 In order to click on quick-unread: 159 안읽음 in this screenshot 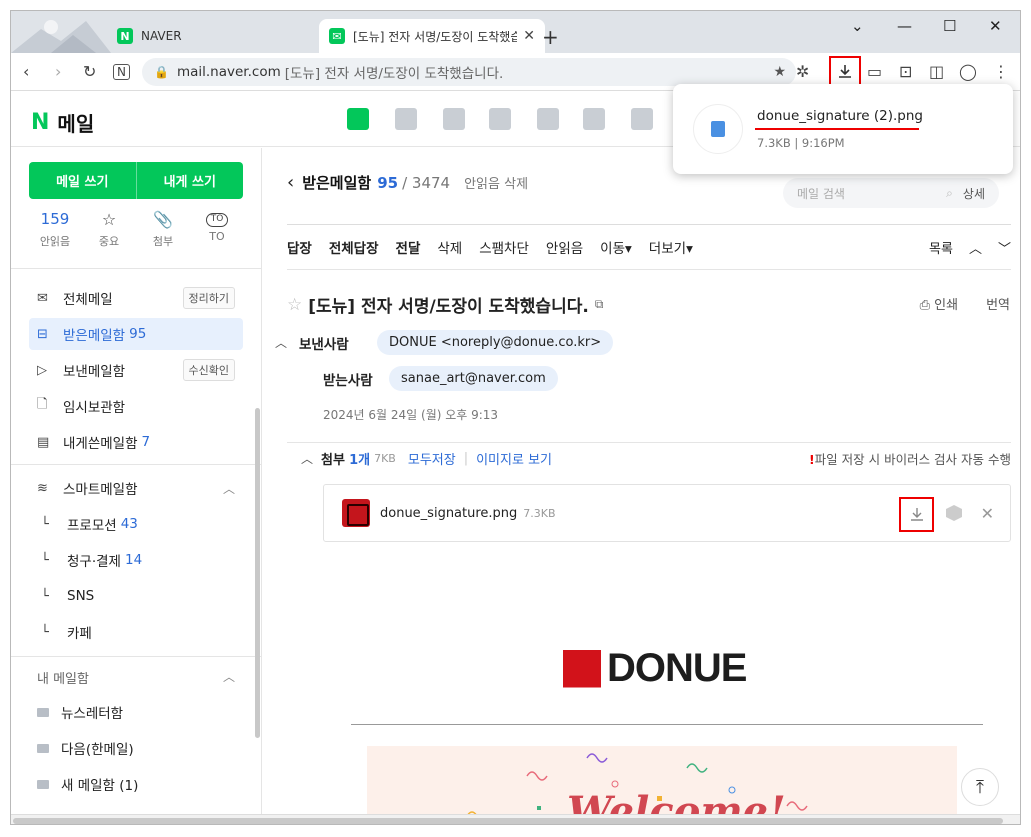, I will do `click(55, 229)`.